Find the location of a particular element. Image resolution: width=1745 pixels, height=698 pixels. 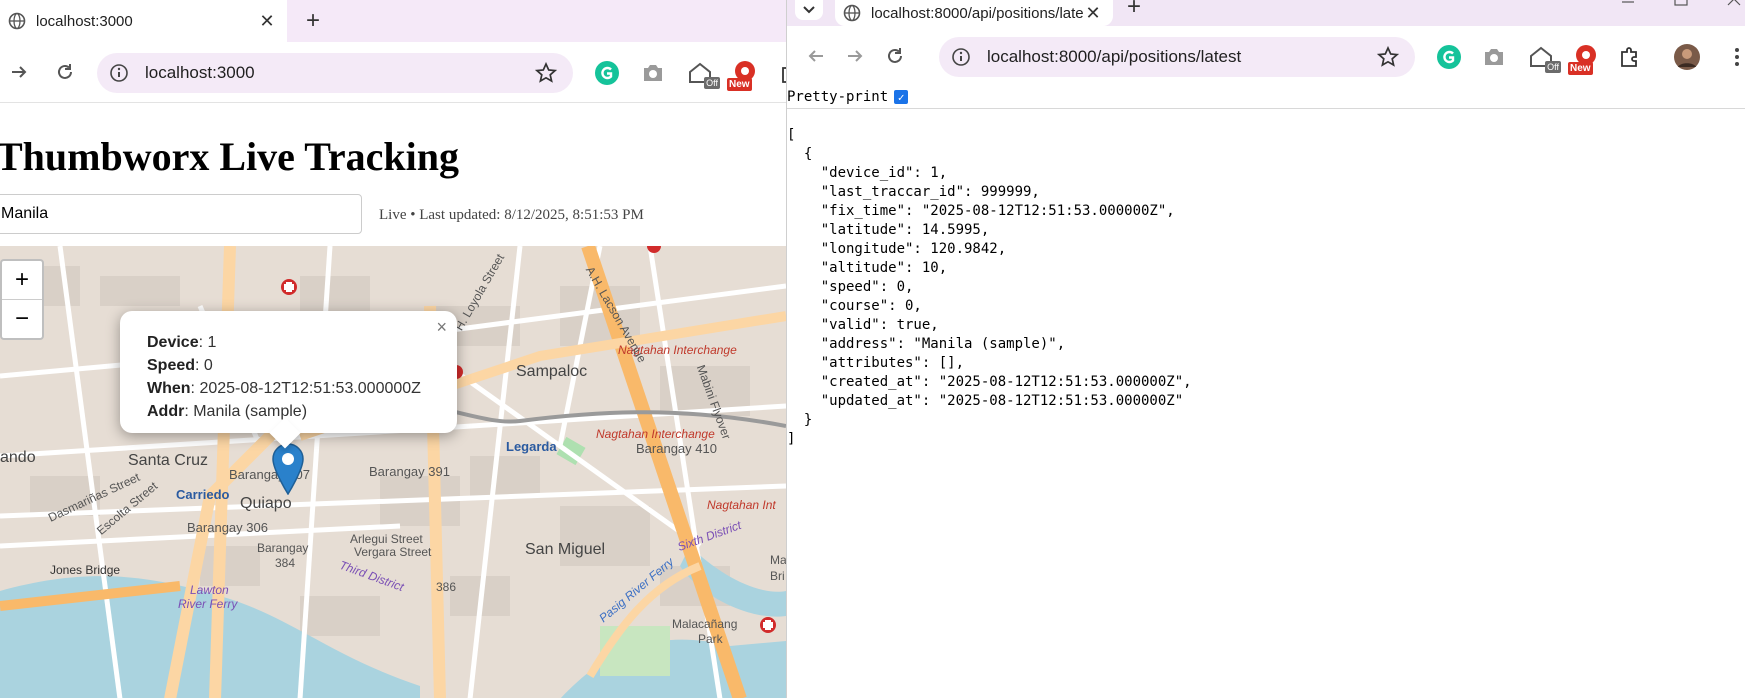

map-label: River Ferry is located at coordinates (208, 604).